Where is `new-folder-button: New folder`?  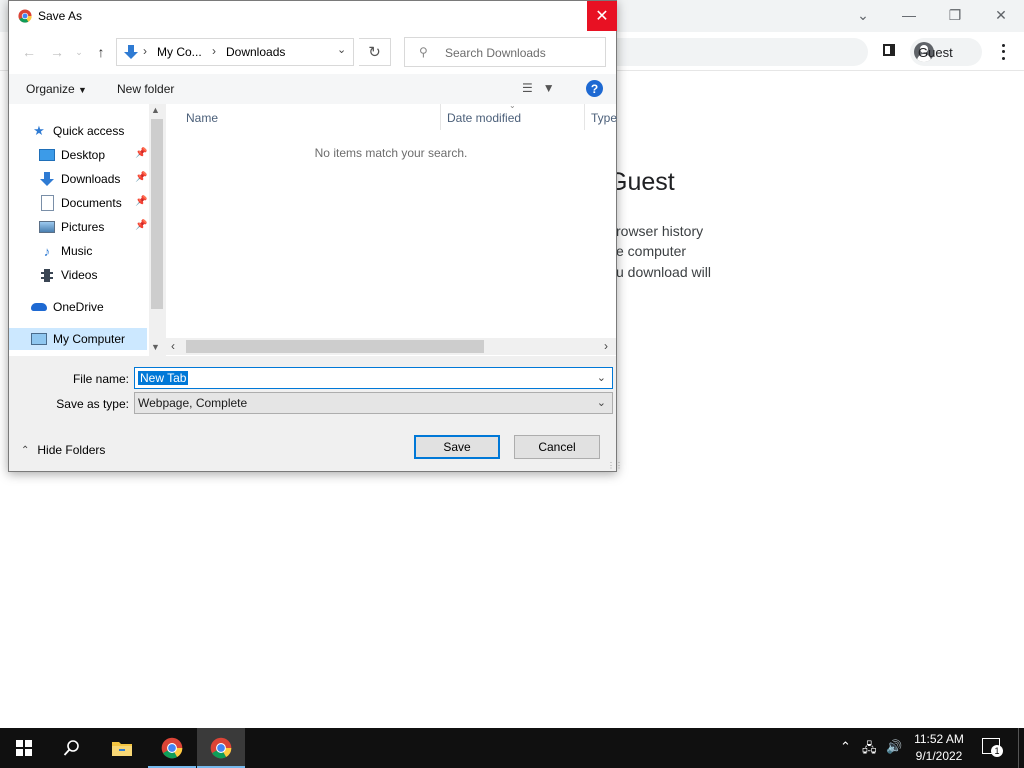
new-folder-button: New folder is located at coordinates (145, 89).